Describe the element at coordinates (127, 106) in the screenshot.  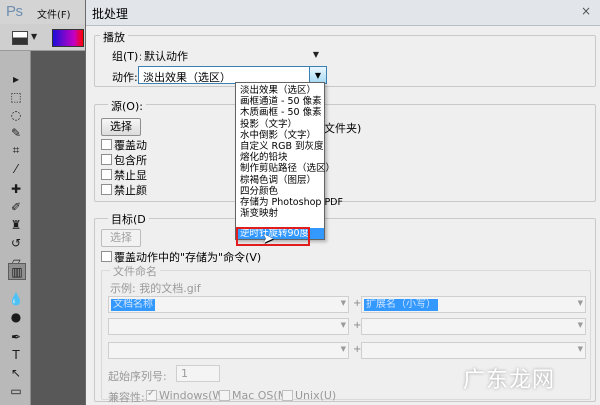
I see `source-label: 源(O):` at that location.